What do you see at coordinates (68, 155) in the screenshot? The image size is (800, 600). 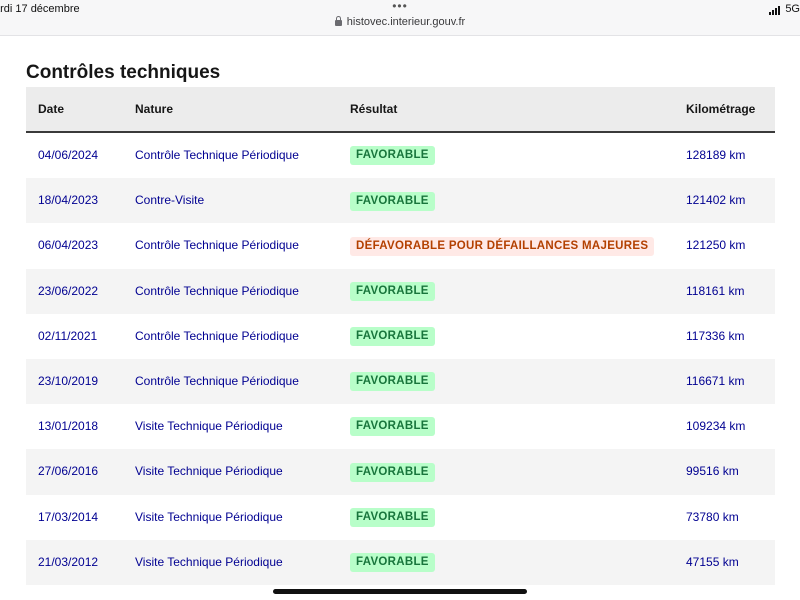 I see `cell-date: 04/06/2024` at bounding box center [68, 155].